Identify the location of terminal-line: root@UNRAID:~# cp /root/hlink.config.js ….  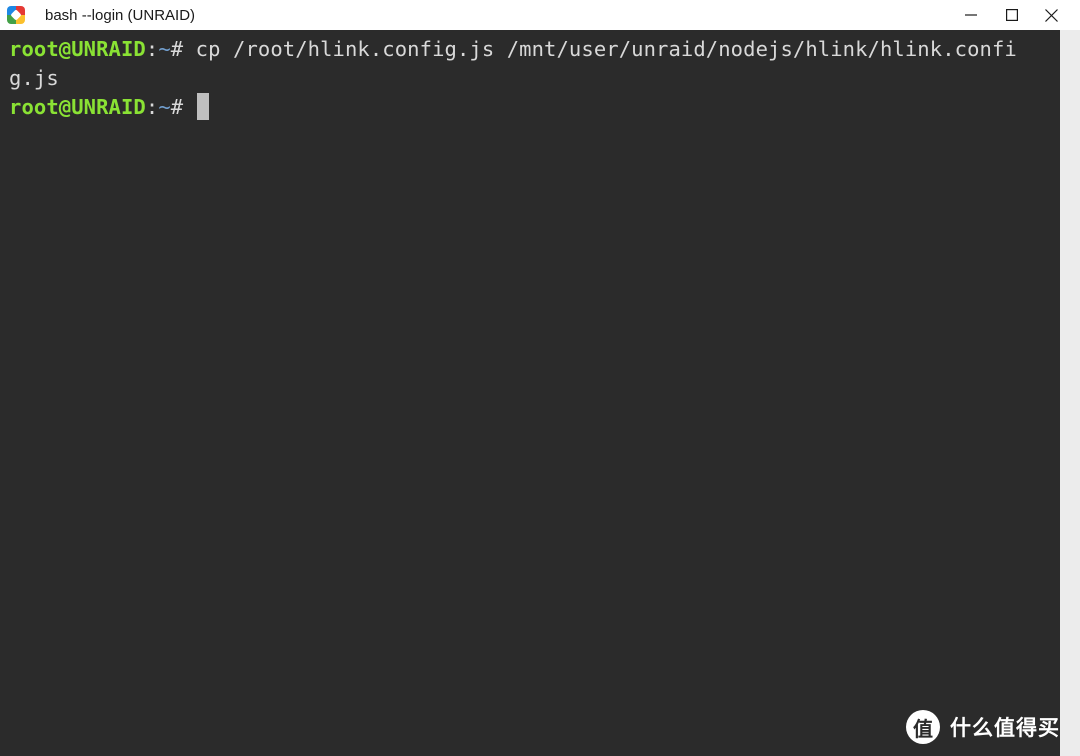
(513, 49).